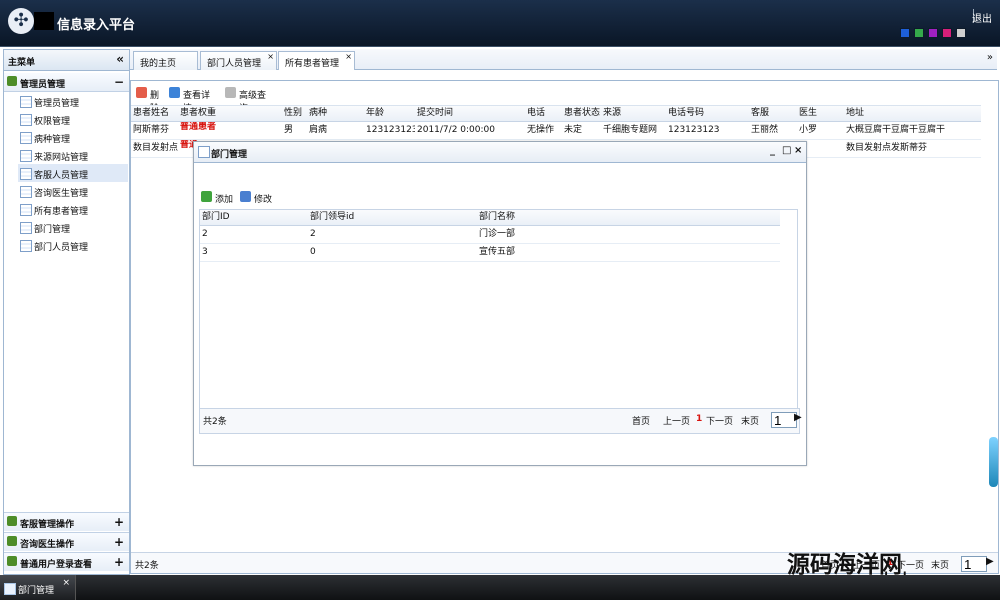 Image resolution: width=1000 pixels, height=600 pixels. I want to click on skin-picker, so click(933, 33).